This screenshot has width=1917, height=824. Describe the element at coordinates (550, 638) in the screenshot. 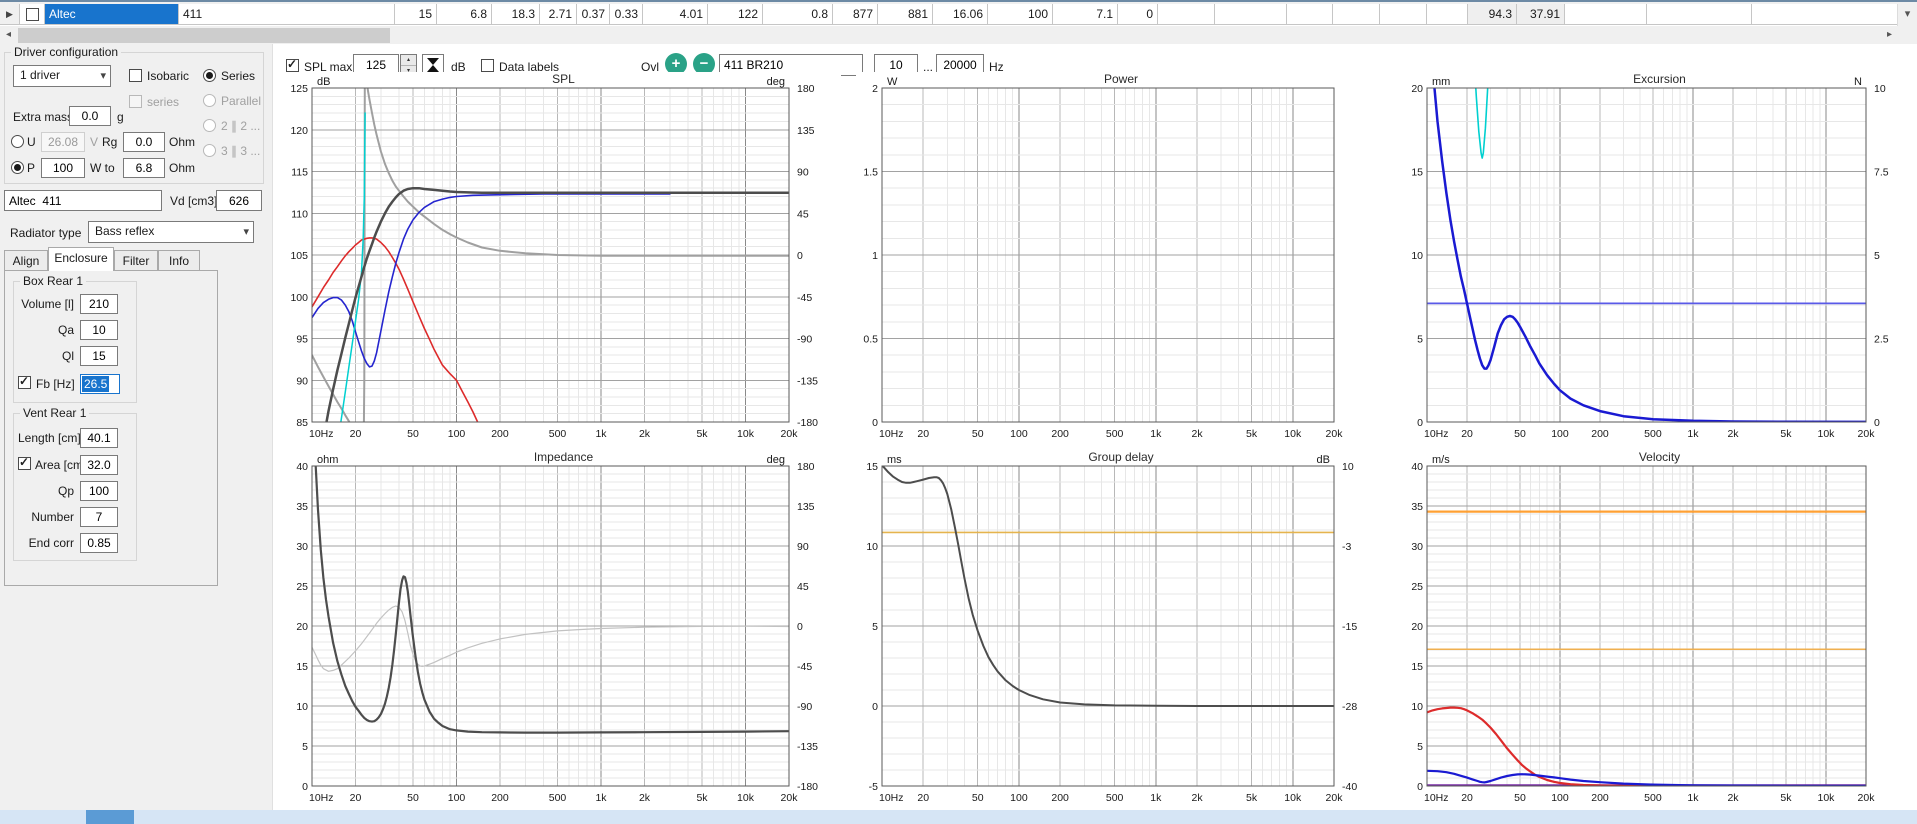

I see `series-impedance-phase` at that location.